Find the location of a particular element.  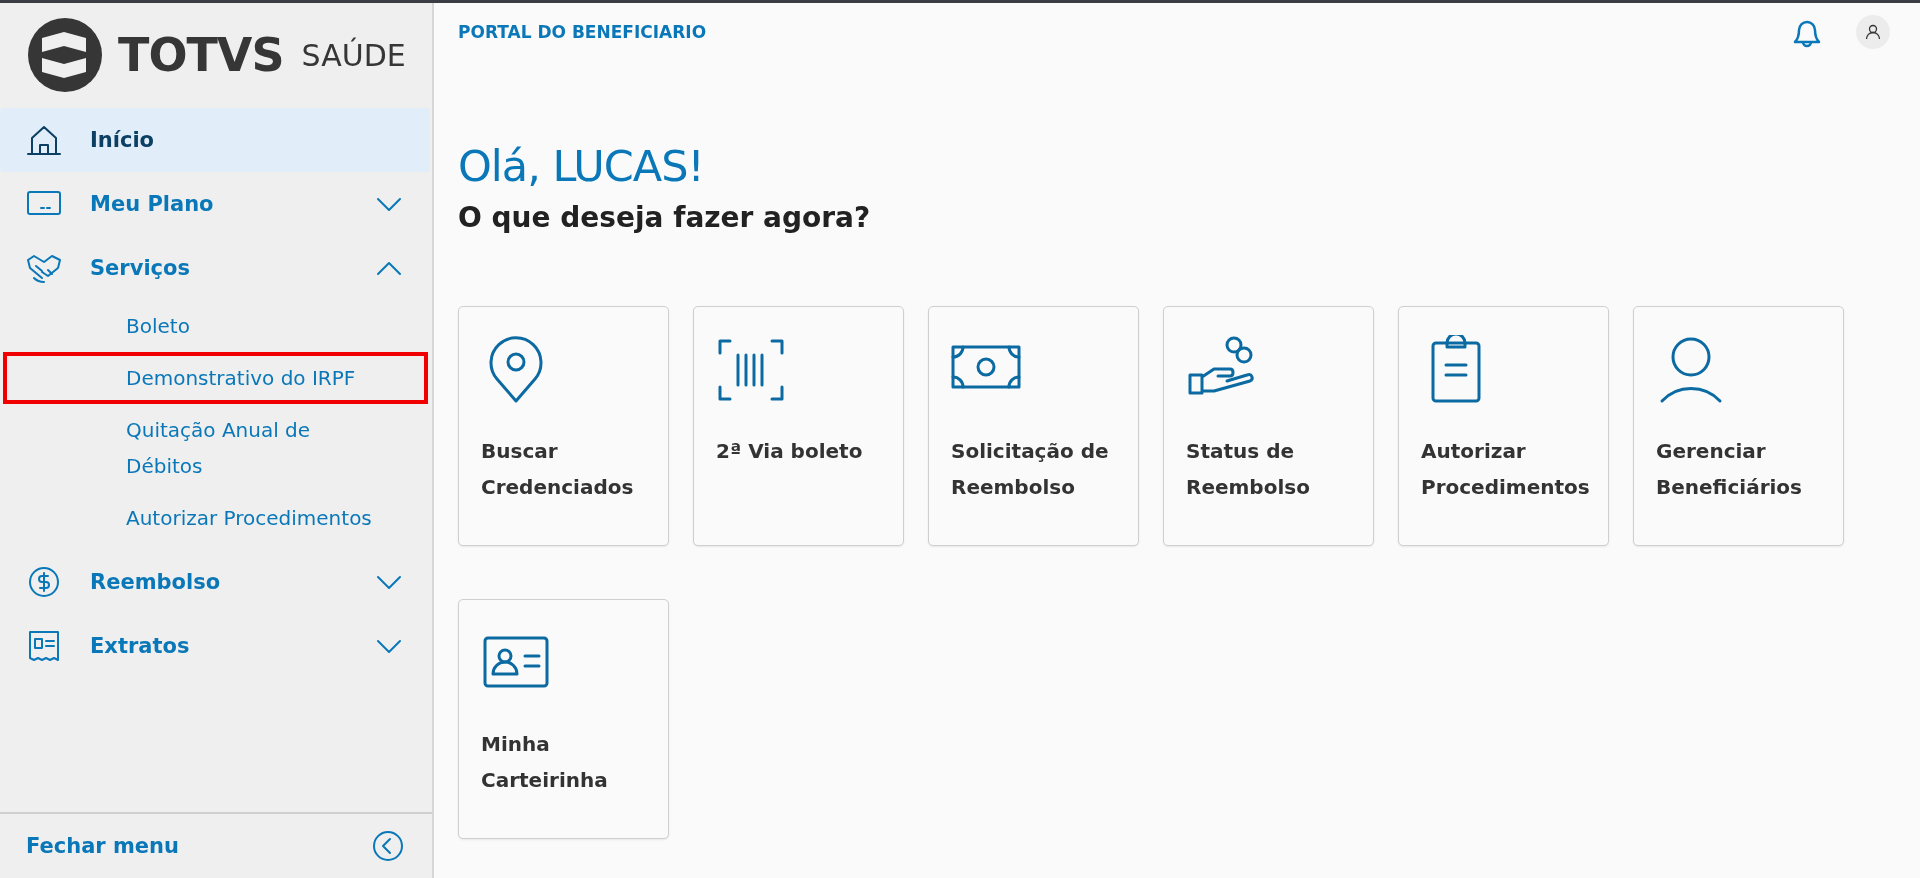

portal-title: PORTAL DO BENEFICIARIO is located at coordinates (583, 32).